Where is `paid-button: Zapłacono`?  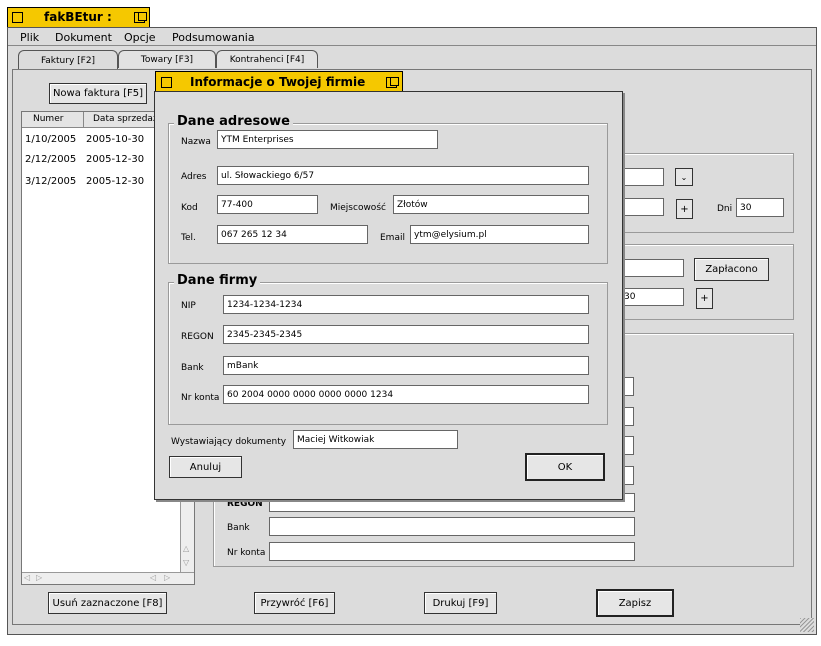
paid-button: Zapłacono is located at coordinates (731, 269).